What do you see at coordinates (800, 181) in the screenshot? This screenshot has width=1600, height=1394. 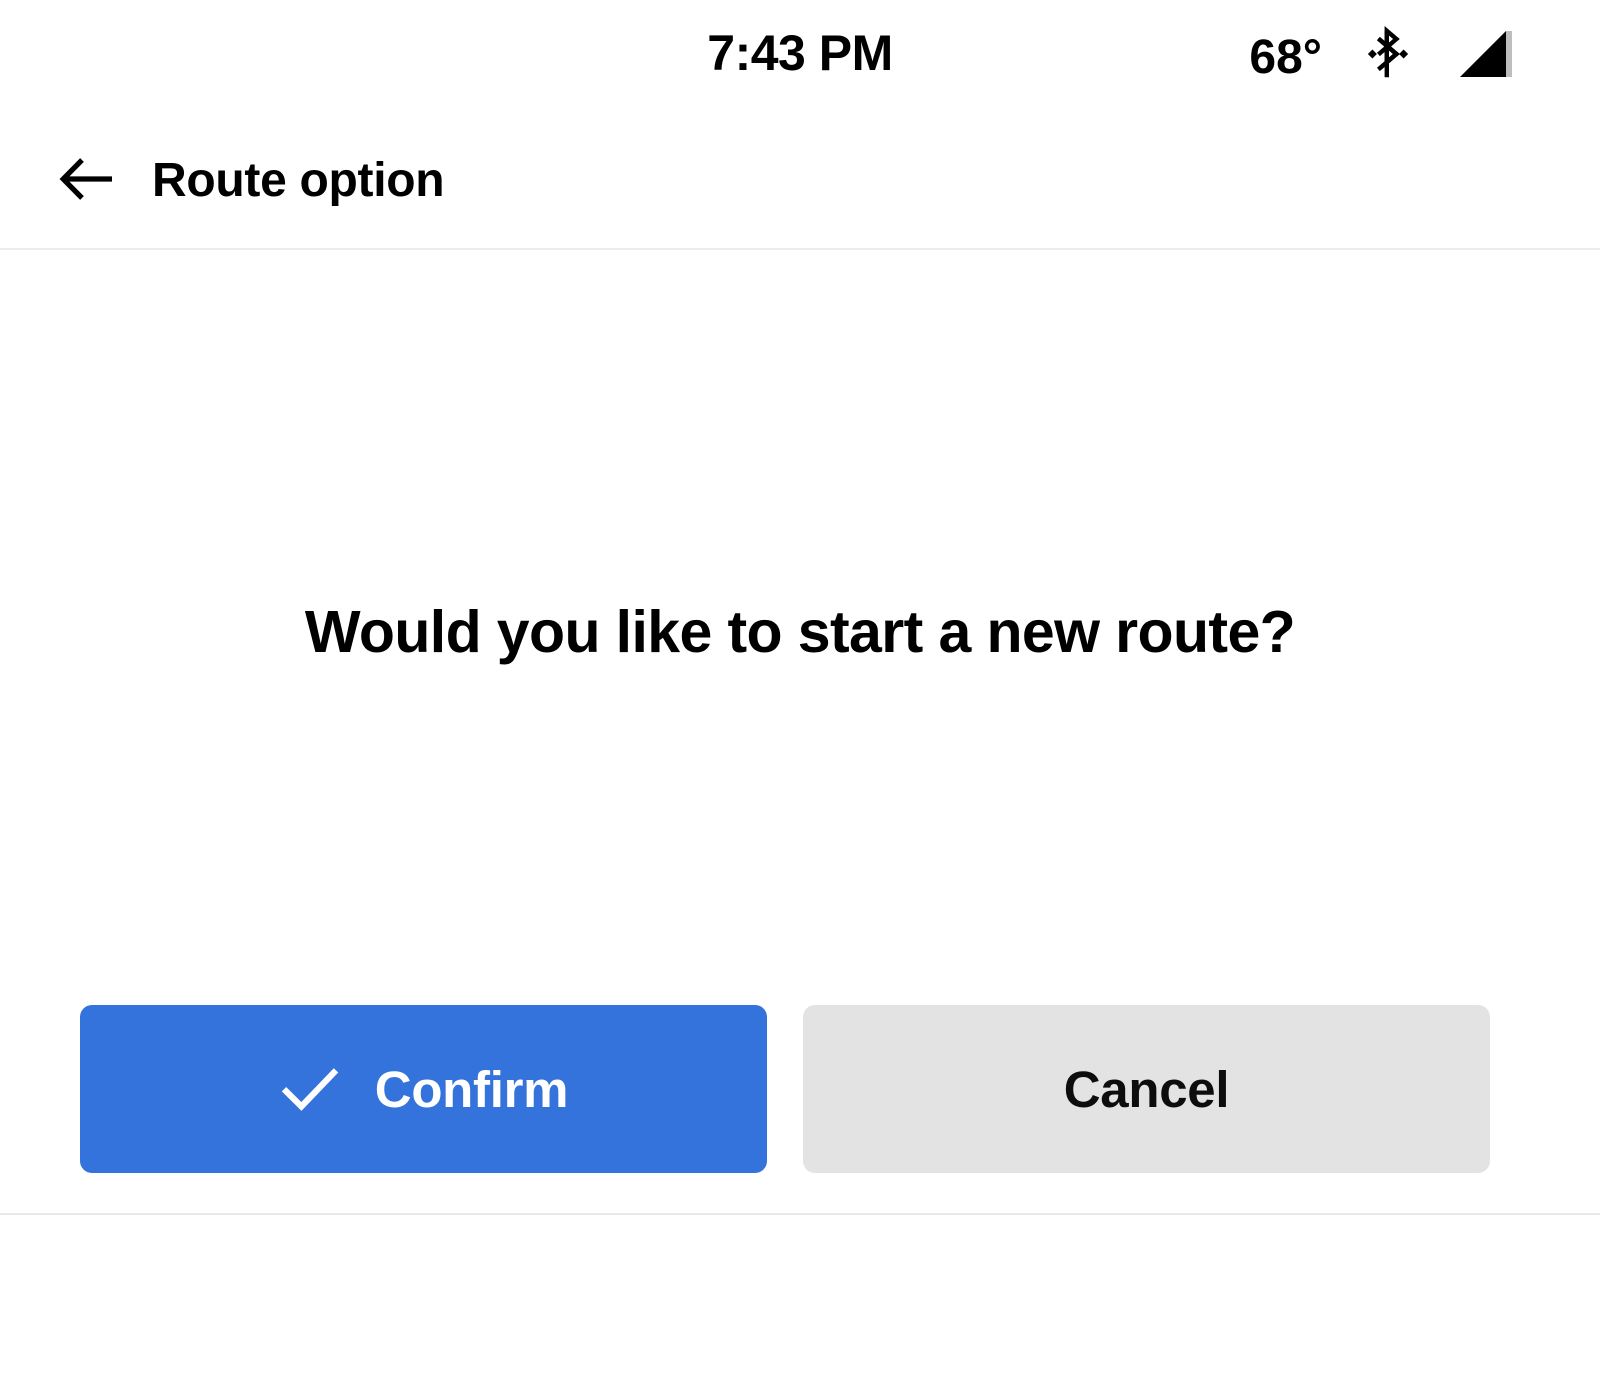 I see `app-bar: Route option` at bounding box center [800, 181].